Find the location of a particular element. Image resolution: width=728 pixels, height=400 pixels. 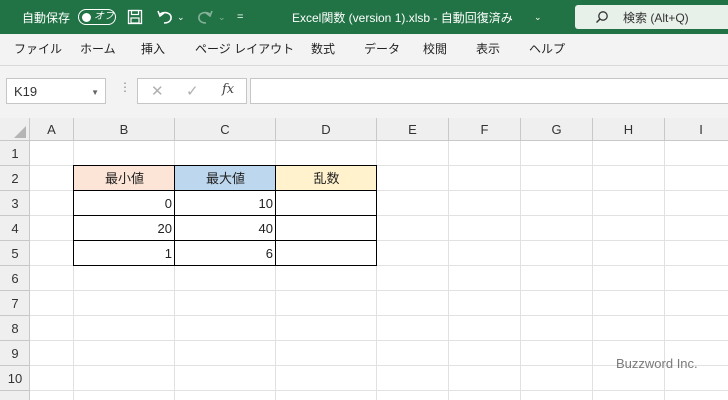

cell-d5 is located at coordinates (326, 253).